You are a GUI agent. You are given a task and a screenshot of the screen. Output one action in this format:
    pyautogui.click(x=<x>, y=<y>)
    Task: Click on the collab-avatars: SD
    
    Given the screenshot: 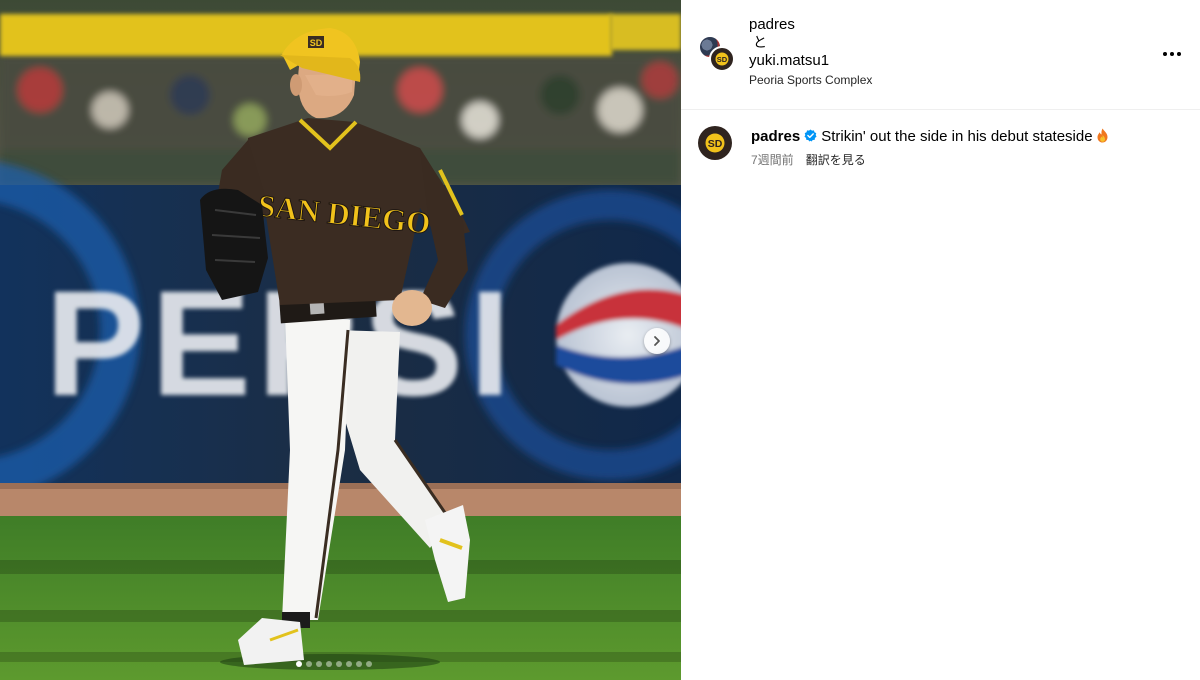 What is the action you would take?
    pyautogui.click(x=719, y=56)
    